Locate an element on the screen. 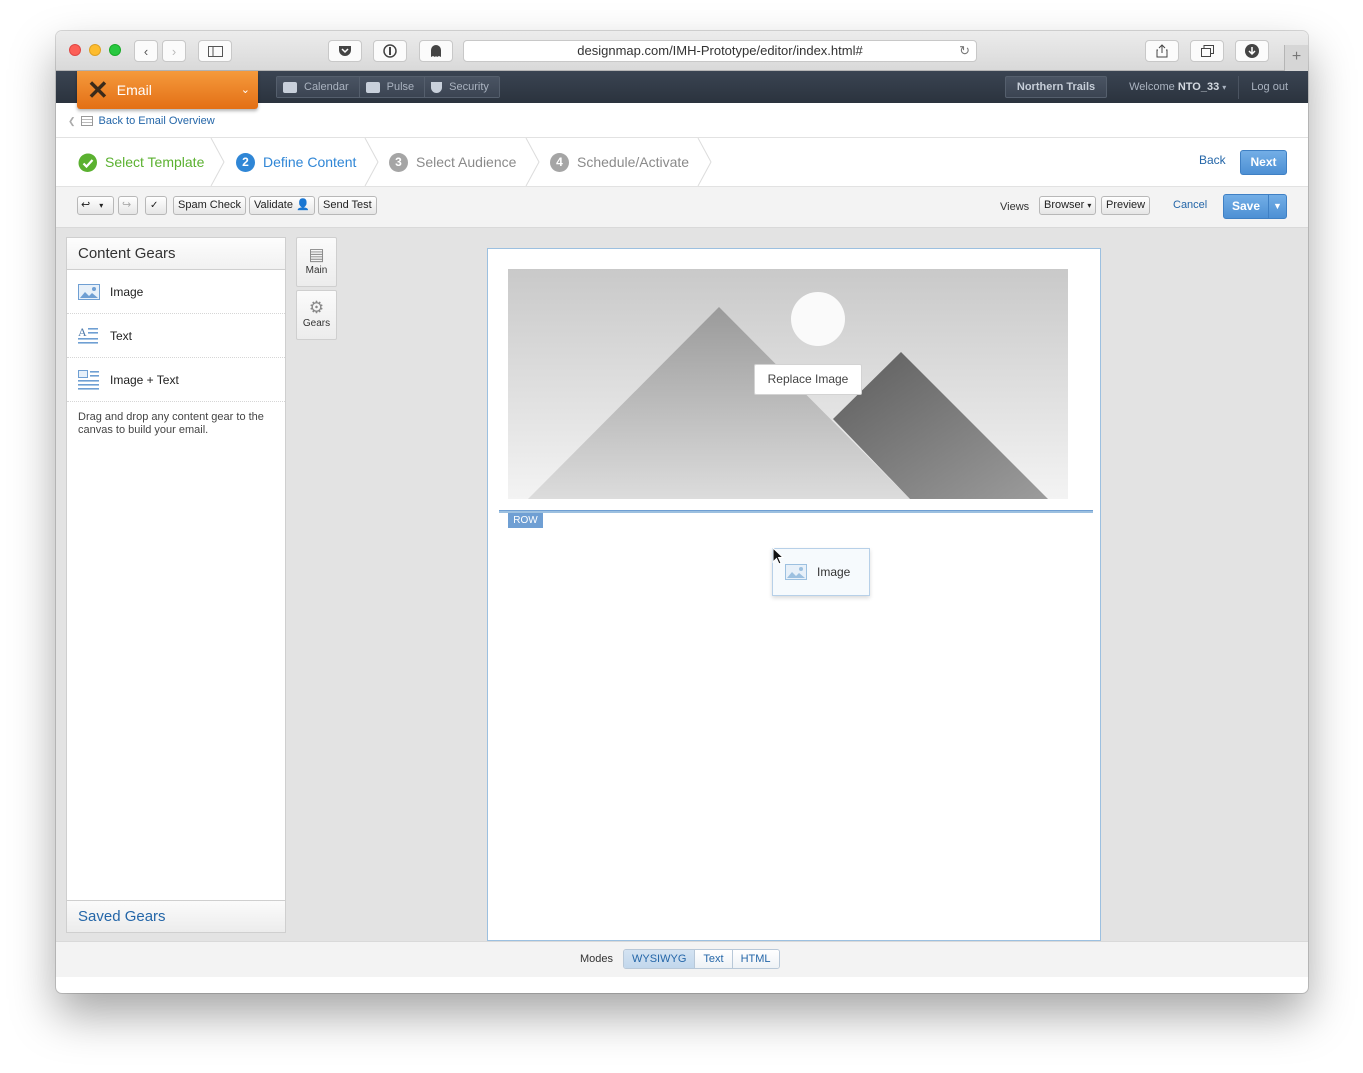 The width and height of the screenshot is (1363, 1073). mode-wysiwyg: WYSIWYG is located at coordinates (660, 959).